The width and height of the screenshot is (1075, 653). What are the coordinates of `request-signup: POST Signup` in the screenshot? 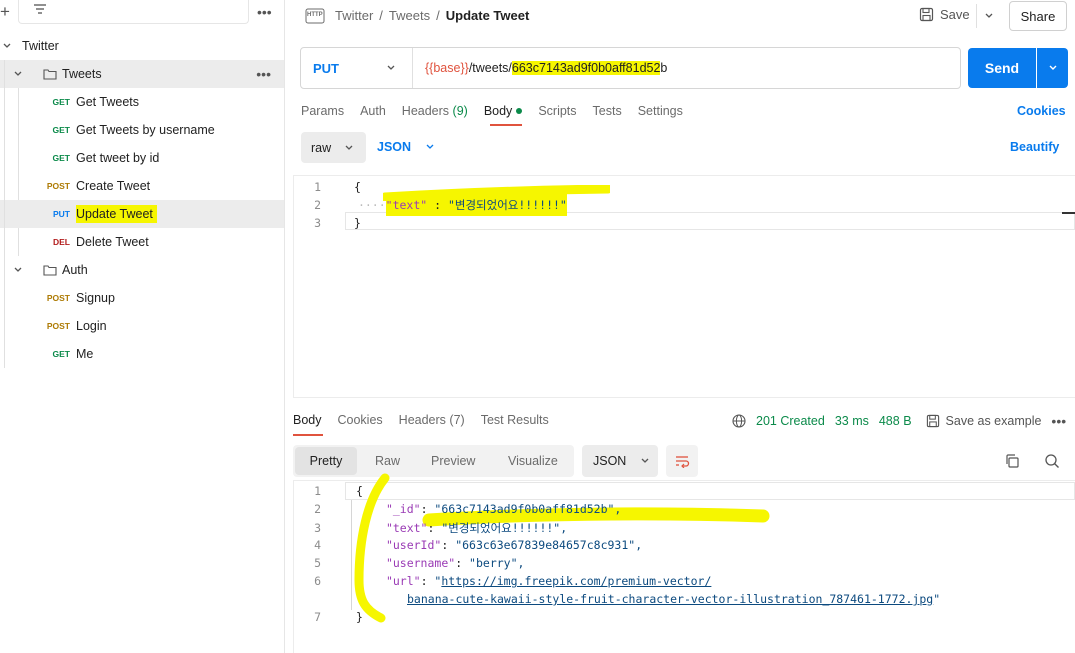 It's located at (142, 298).